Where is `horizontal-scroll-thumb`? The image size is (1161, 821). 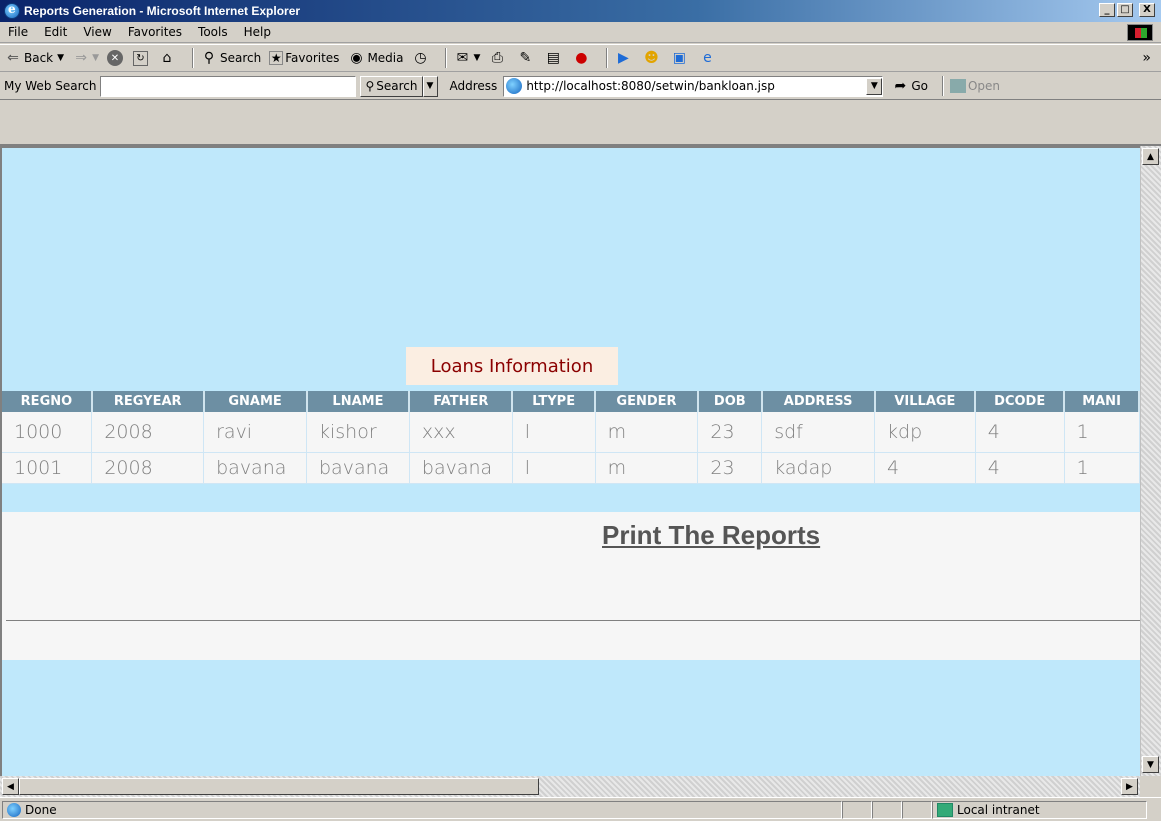 horizontal-scroll-thumb is located at coordinates (279, 786).